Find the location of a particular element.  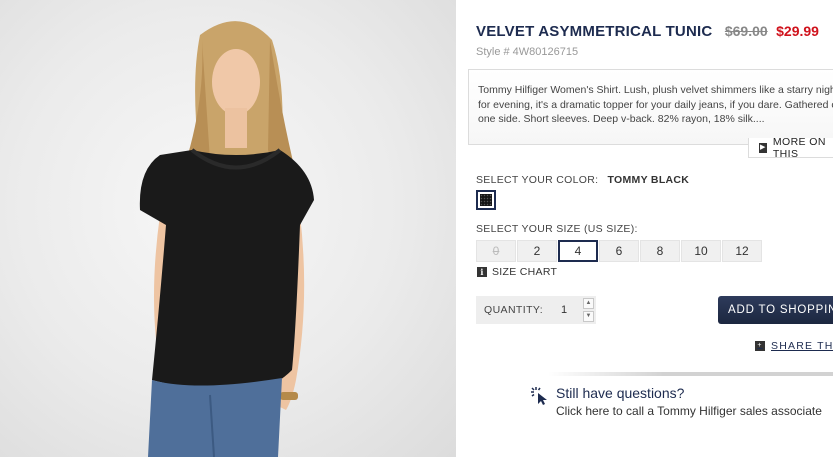

more-label: MORE ON THIS is located at coordinates (799, 147).